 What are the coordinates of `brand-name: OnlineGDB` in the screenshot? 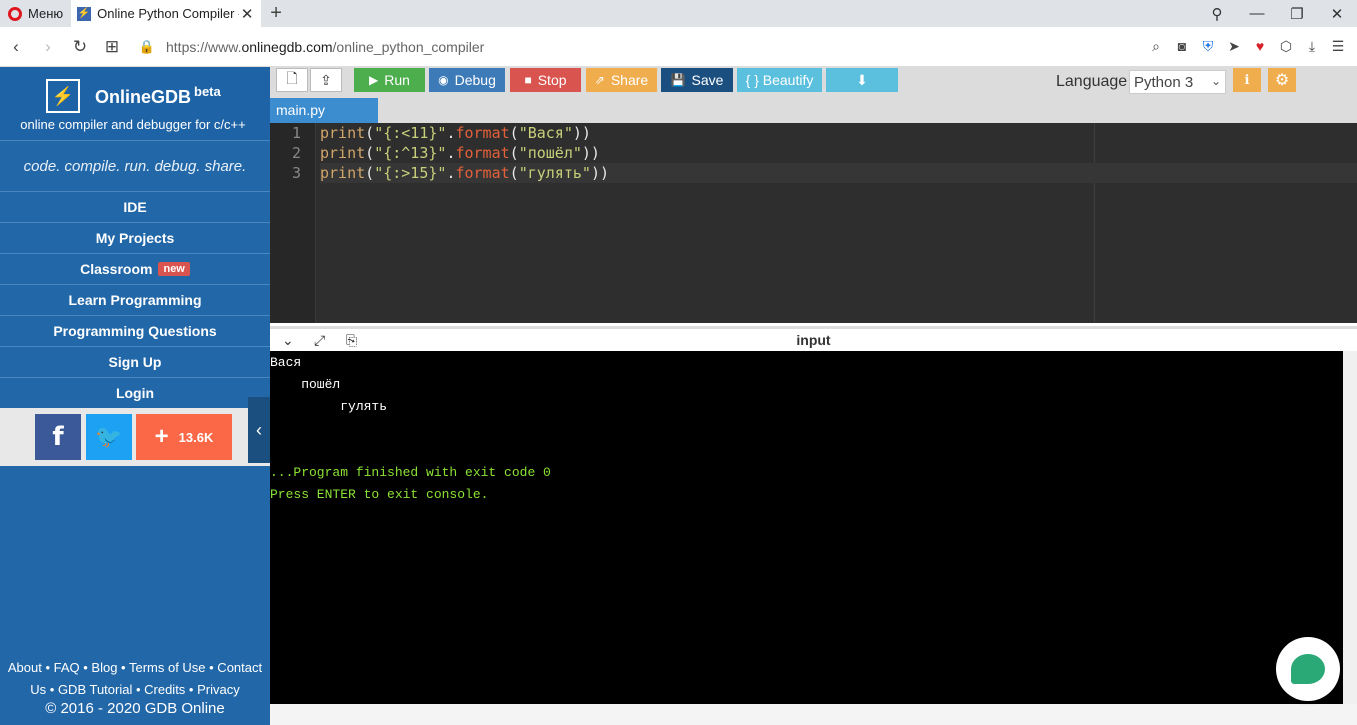 It's located at (143, 97).